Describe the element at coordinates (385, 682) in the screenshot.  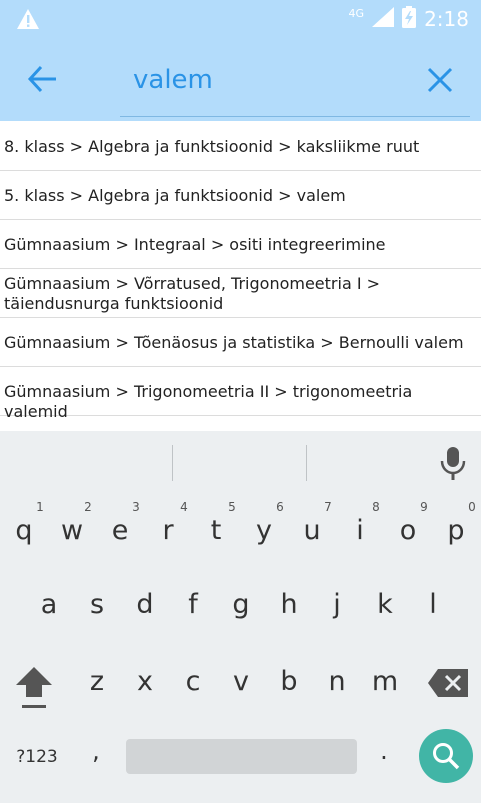
I see `key-m: m` at that location.